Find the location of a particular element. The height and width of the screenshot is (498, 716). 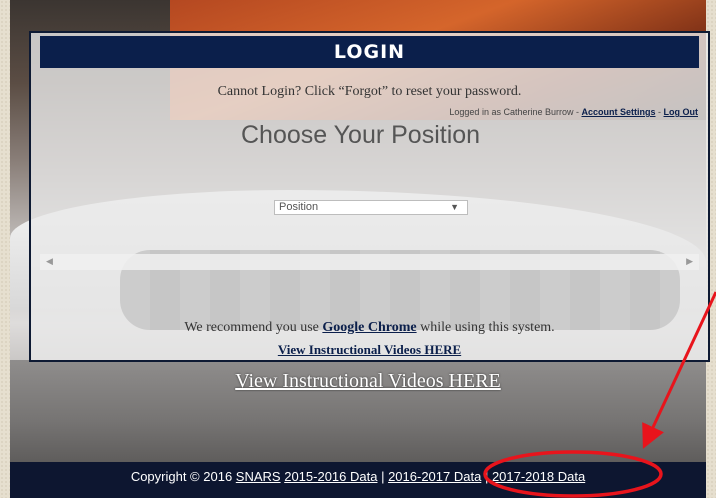

copyright-text: Copyright © 2016 is located at coordinates (183, 476).